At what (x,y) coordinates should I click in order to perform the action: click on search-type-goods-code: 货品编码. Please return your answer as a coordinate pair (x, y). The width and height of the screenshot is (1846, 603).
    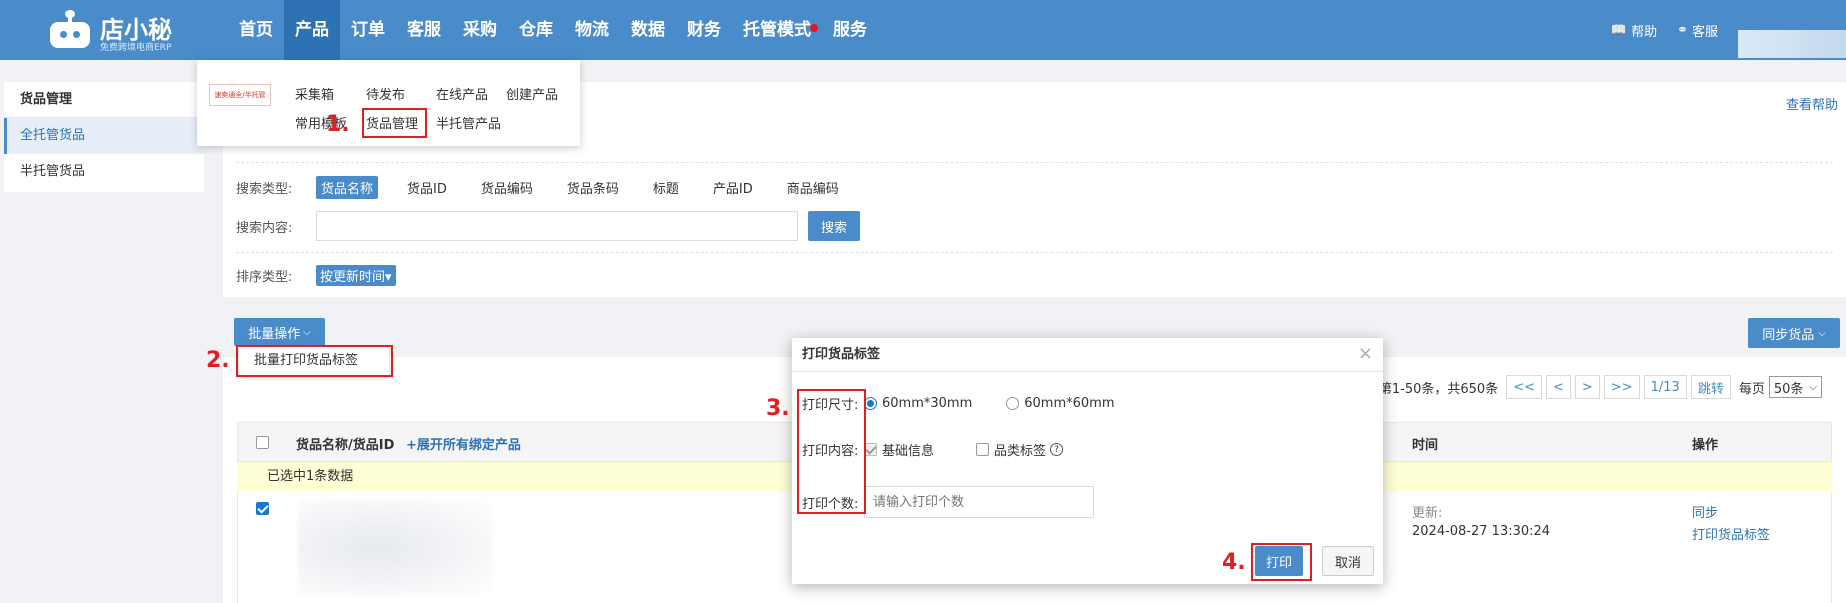
    Looking at the image, I should click on (507, 187).